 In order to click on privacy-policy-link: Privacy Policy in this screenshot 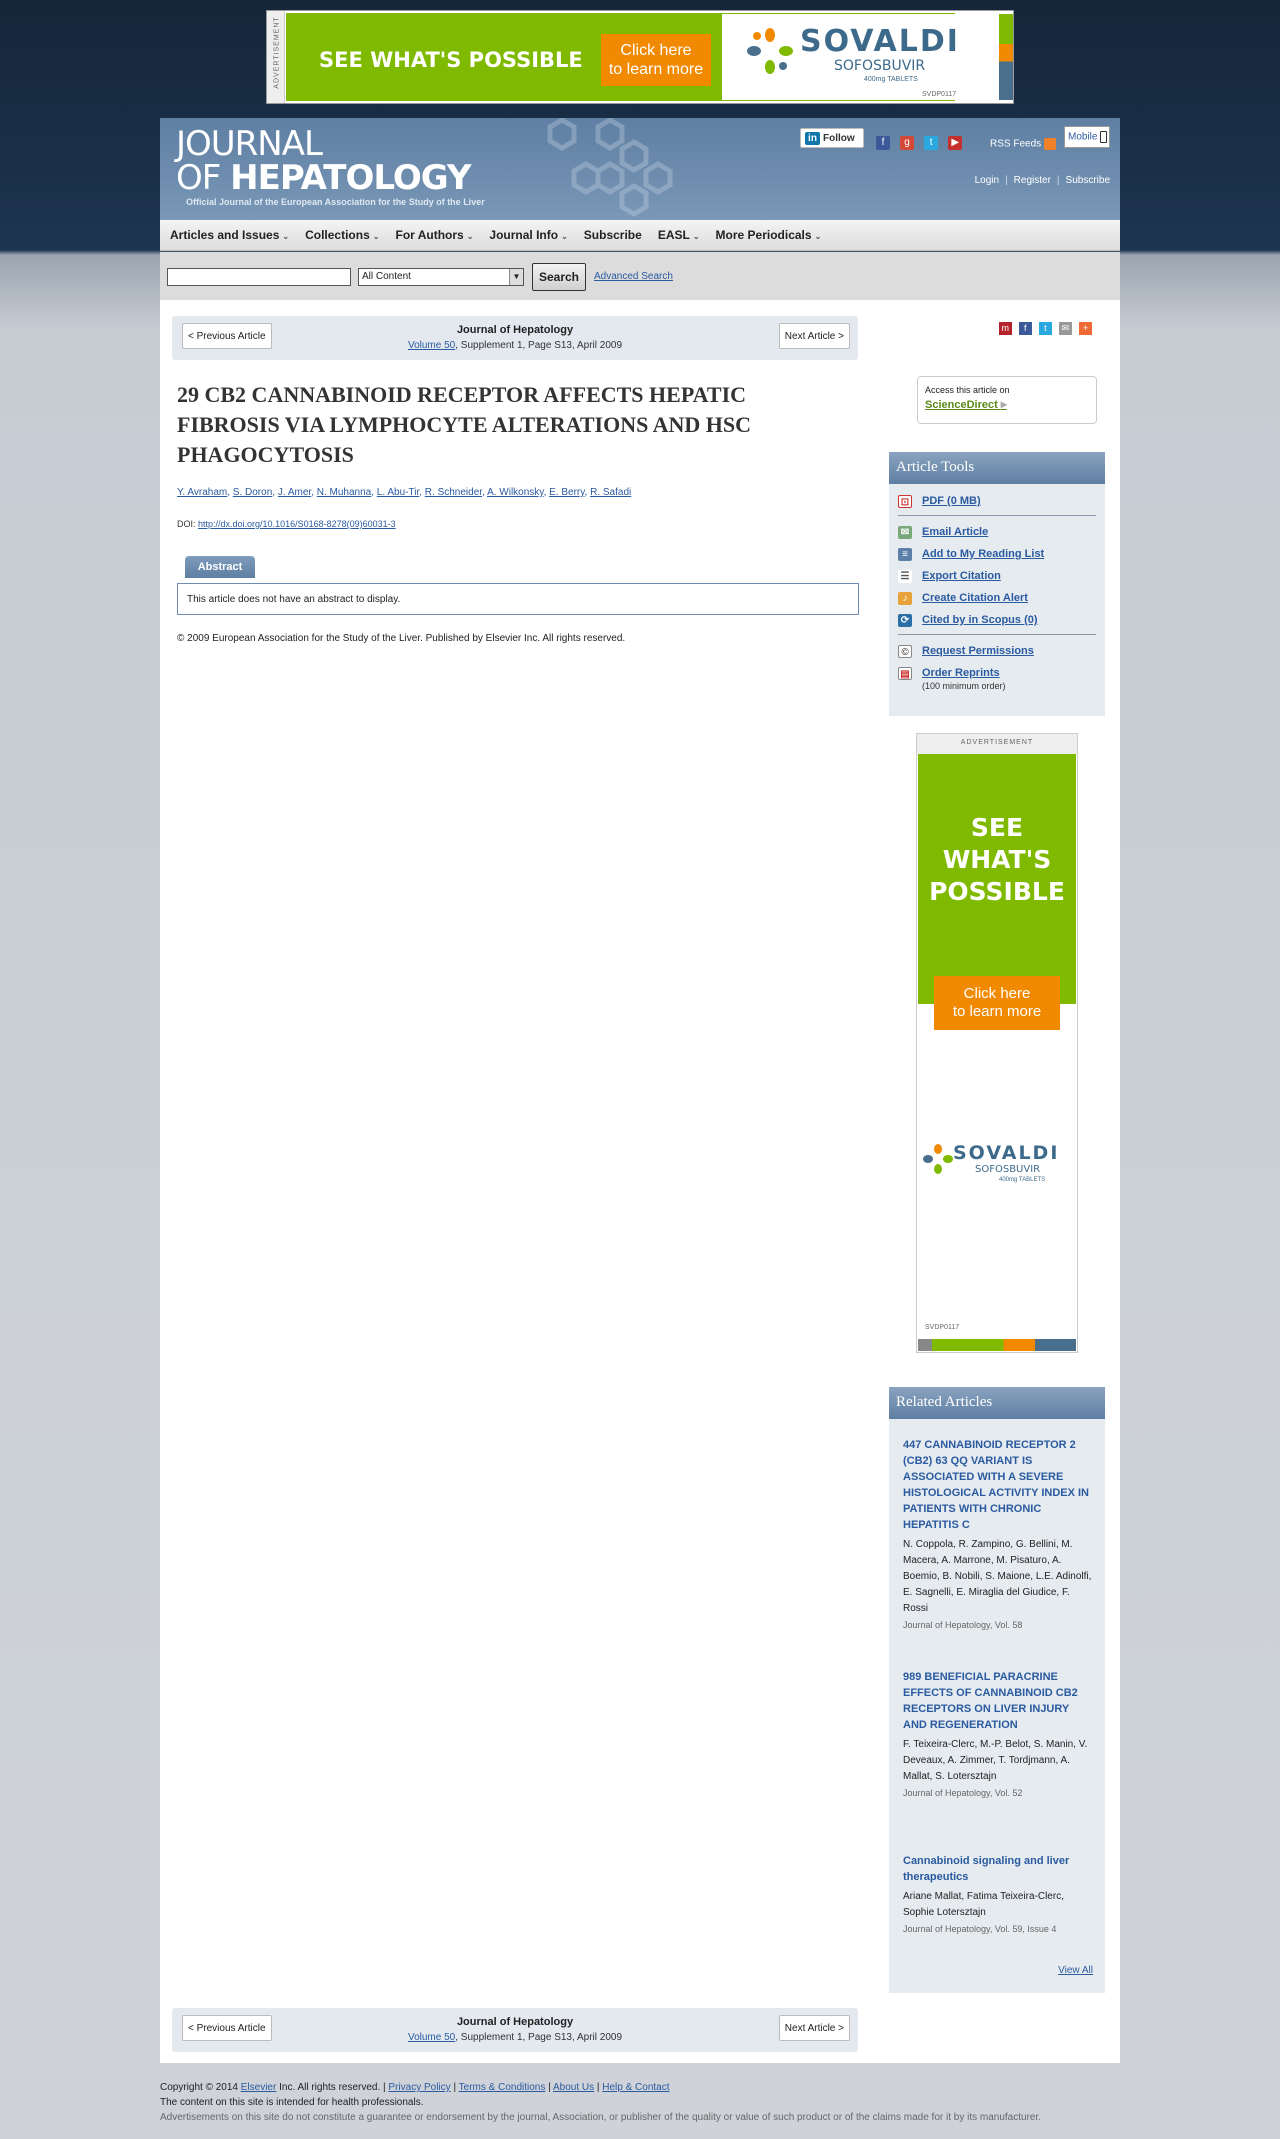, I will do `click(419, 2087)`.